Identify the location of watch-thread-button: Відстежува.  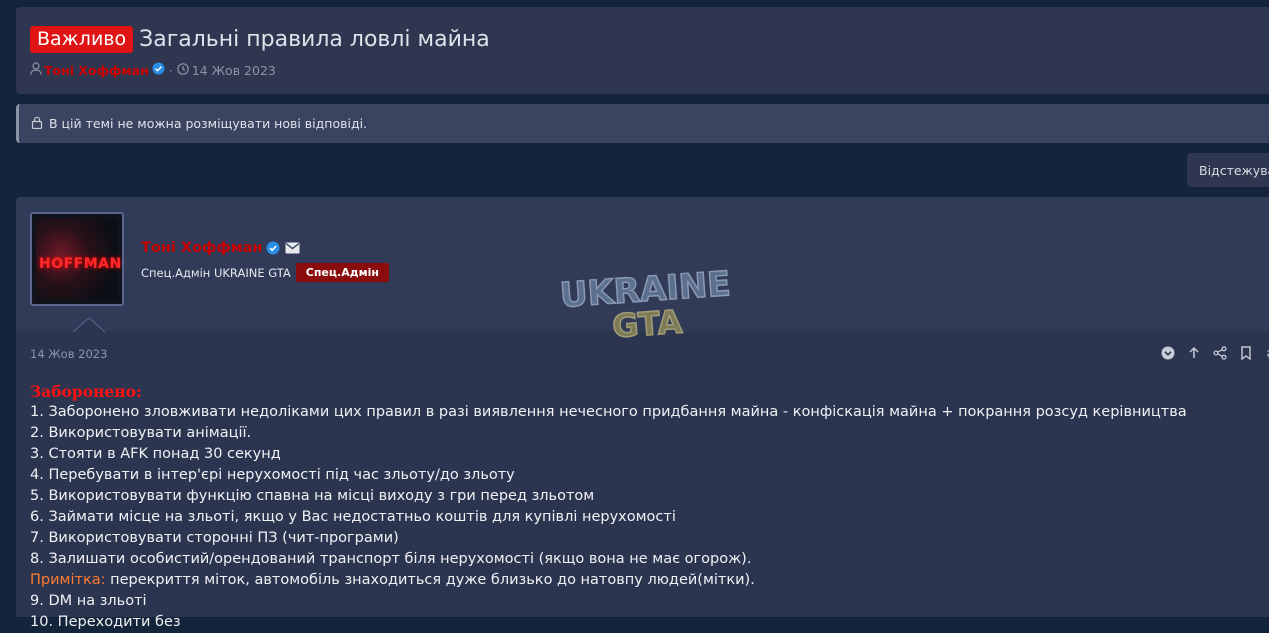
(1228, 170).